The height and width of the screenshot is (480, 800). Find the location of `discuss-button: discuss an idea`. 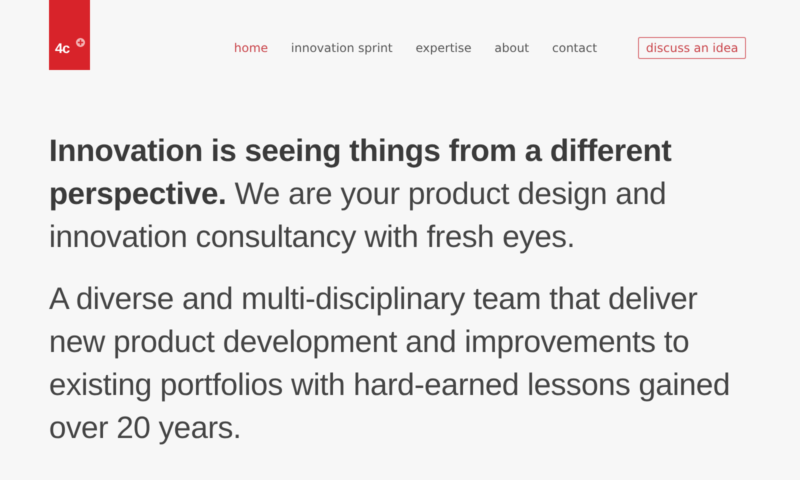

discuss-button: discuss an idea is located at coordinates (692, 48).